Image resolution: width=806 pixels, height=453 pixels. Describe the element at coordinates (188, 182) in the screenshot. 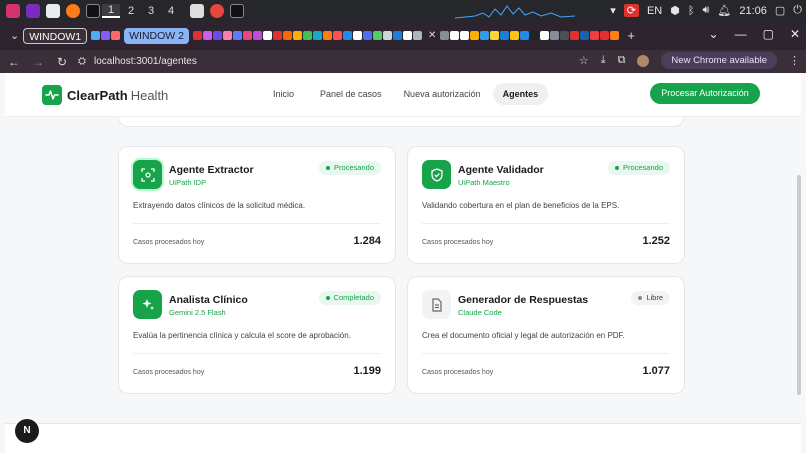

I see `agent-provider: UiPath IDP` at that location.